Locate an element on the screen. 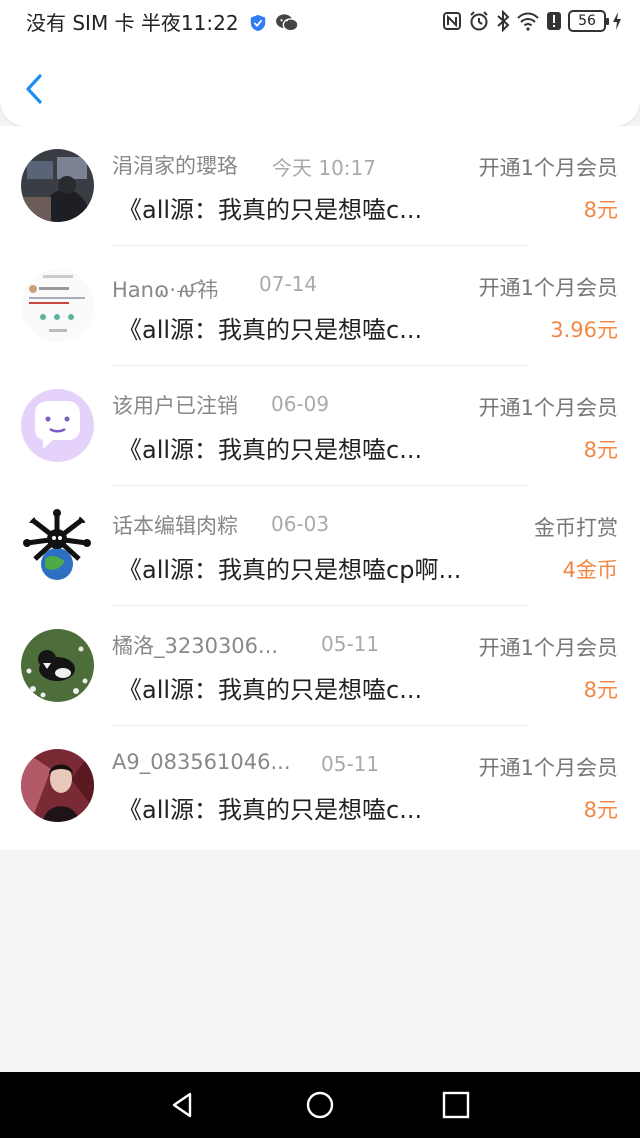 This screenshot has height=1138, width=640. status-left: 没有 SIM 卡 半夜11:22 is located at coordinates (162, 23).